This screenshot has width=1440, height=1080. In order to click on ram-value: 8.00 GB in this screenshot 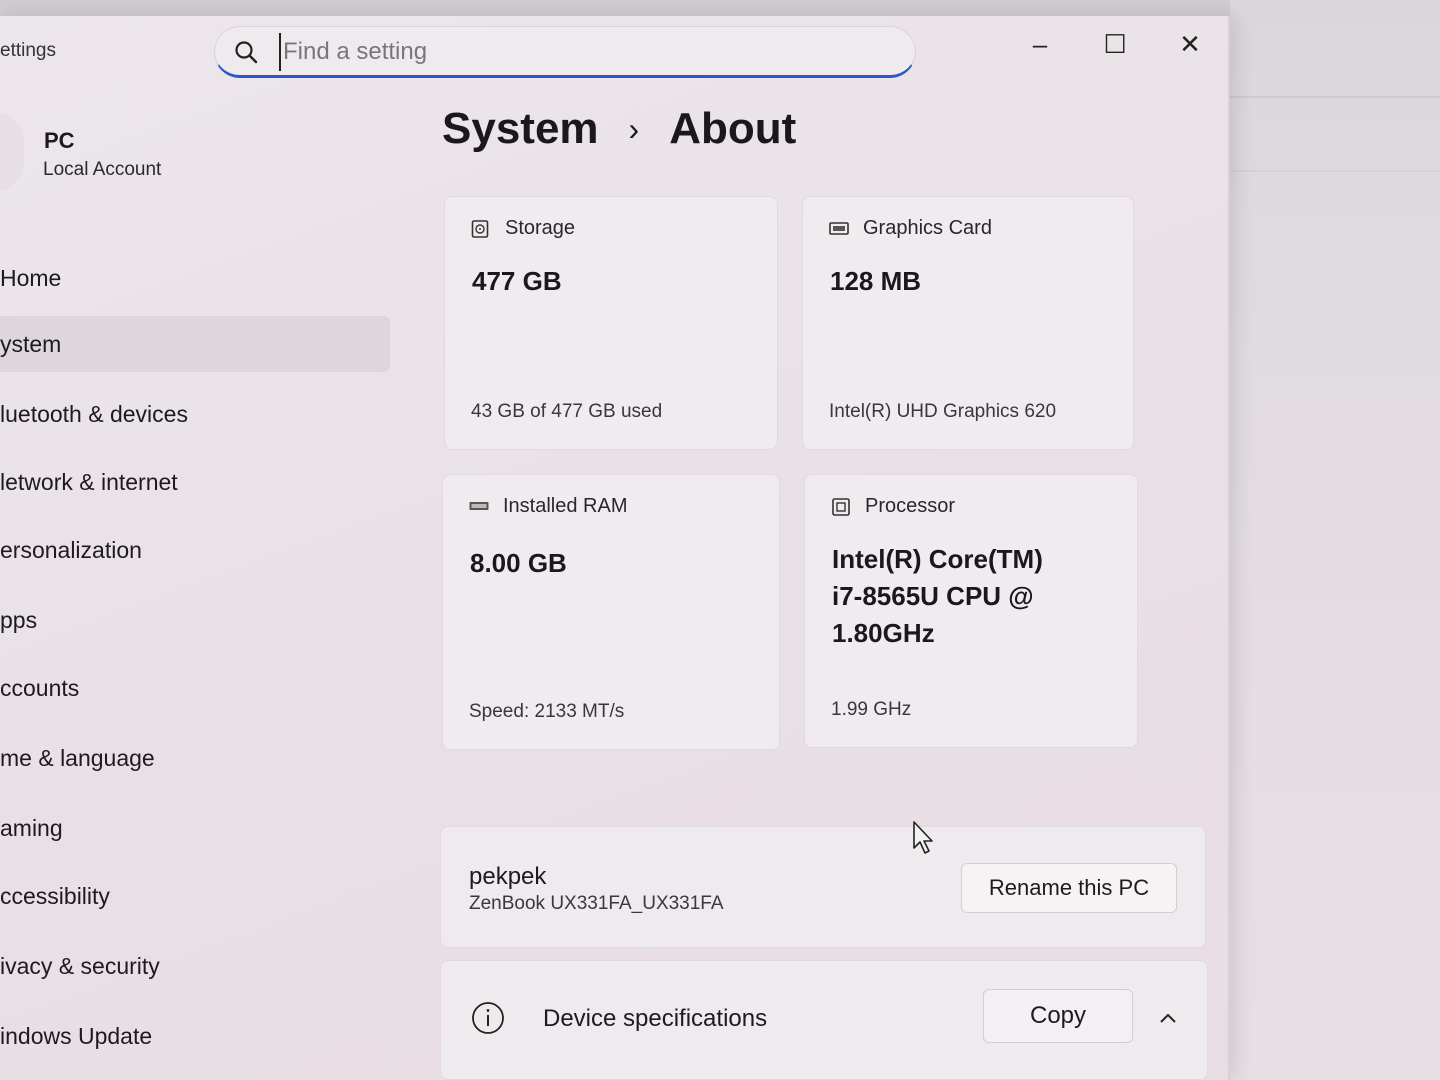, I will do `click(518, 563)`.